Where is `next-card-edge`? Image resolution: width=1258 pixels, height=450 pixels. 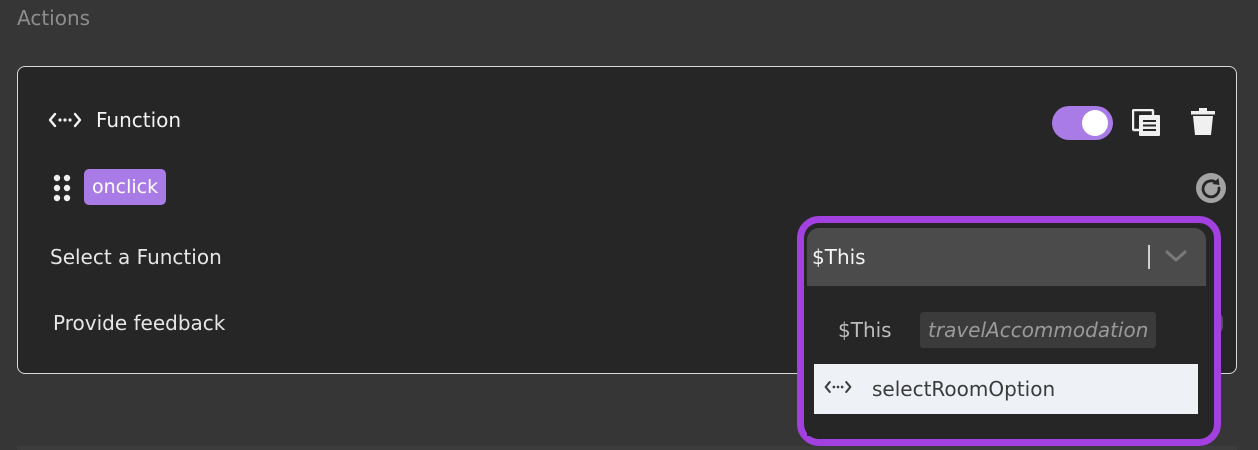
next-card-edge is located at coordinates (627, 448).